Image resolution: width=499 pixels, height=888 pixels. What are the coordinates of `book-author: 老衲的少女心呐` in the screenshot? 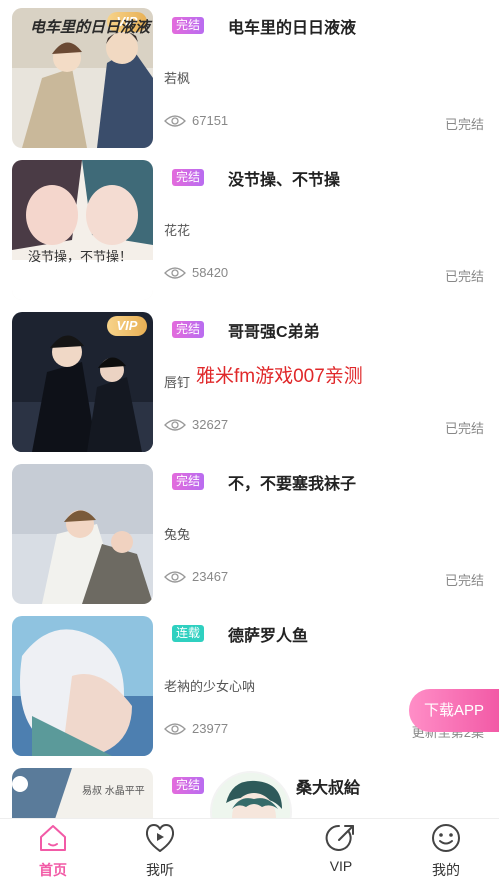 It's located at (210, 686).